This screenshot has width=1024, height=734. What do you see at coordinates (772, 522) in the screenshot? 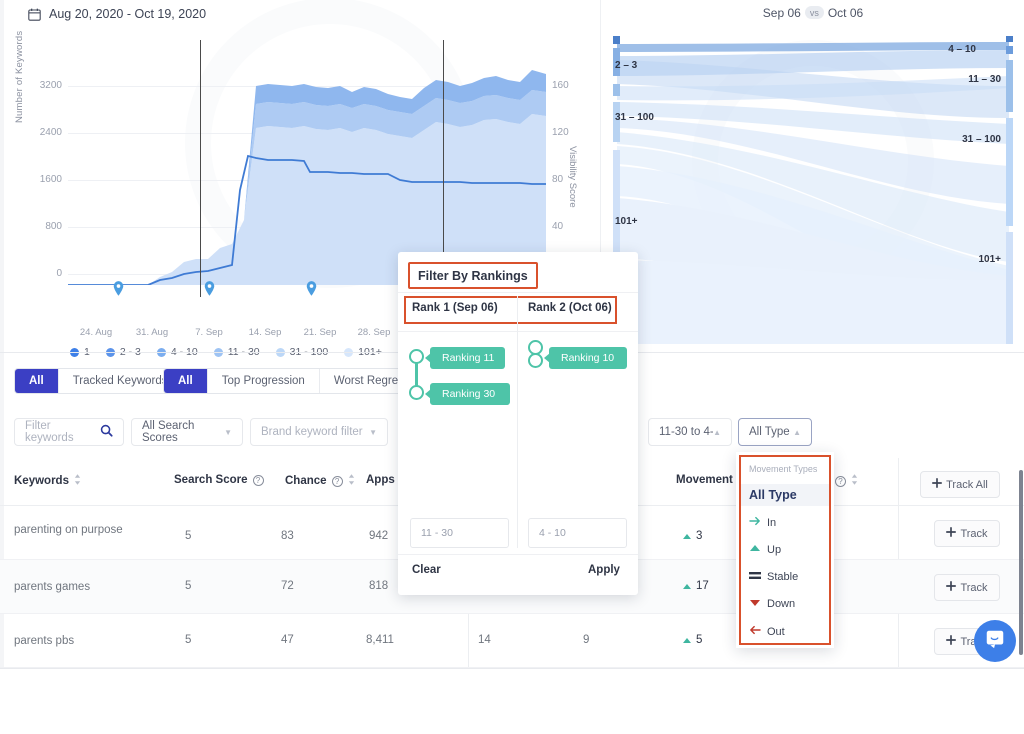
I see `movement-type-label: In` at bounding box center [772, 522].